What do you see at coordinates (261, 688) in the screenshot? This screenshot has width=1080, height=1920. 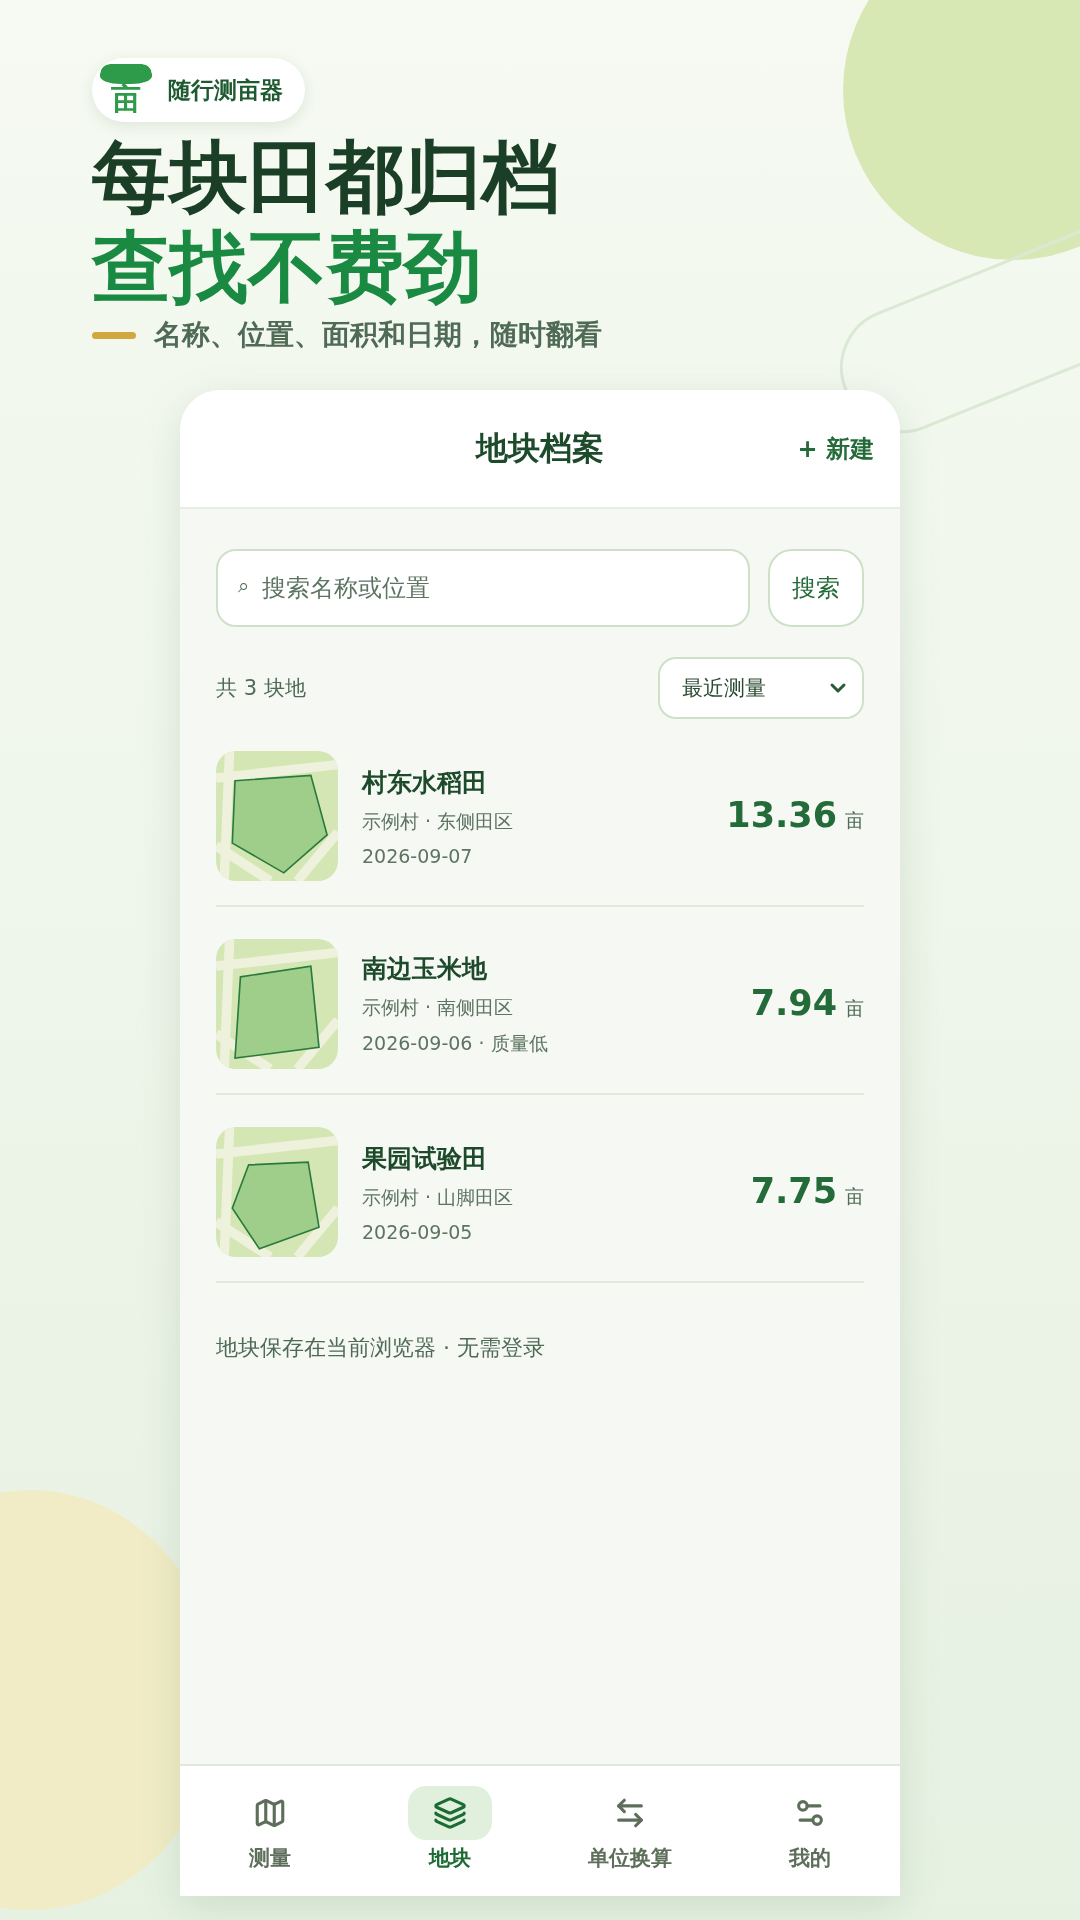 I see `plot-count: 共 3 块地` at bounding box center [261, 688].